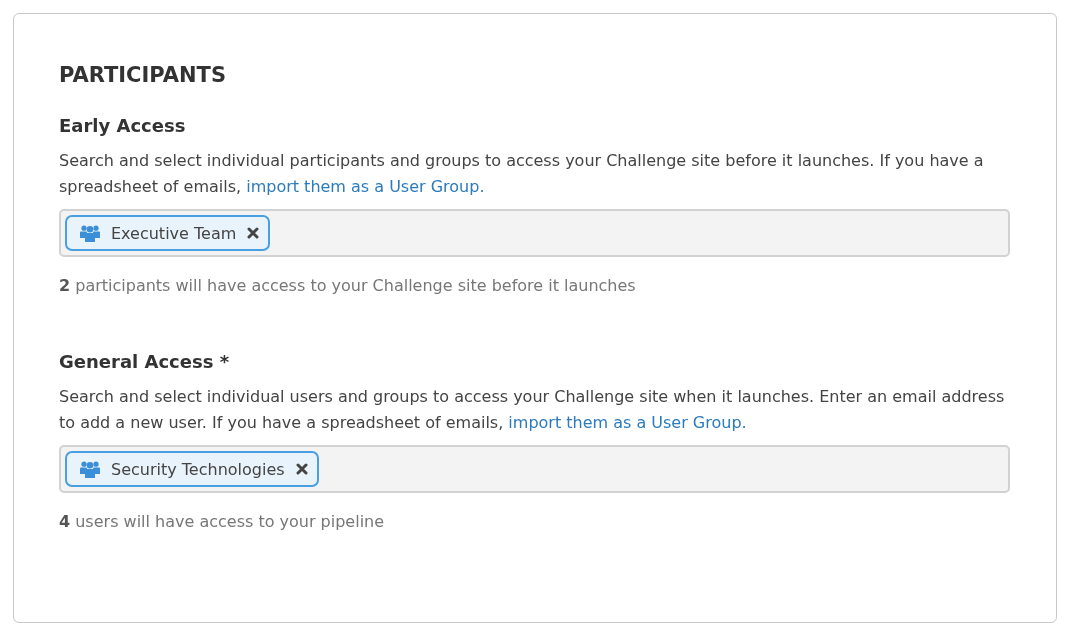  What do you see at coordinates (522, 174) in the screenshot?
I see `description-text: Search and select individual participants and groups to access your Challenge site before it launches. If you have a spreadsheet of emails, import them as a User Group.` at bounding box center [522, 174].